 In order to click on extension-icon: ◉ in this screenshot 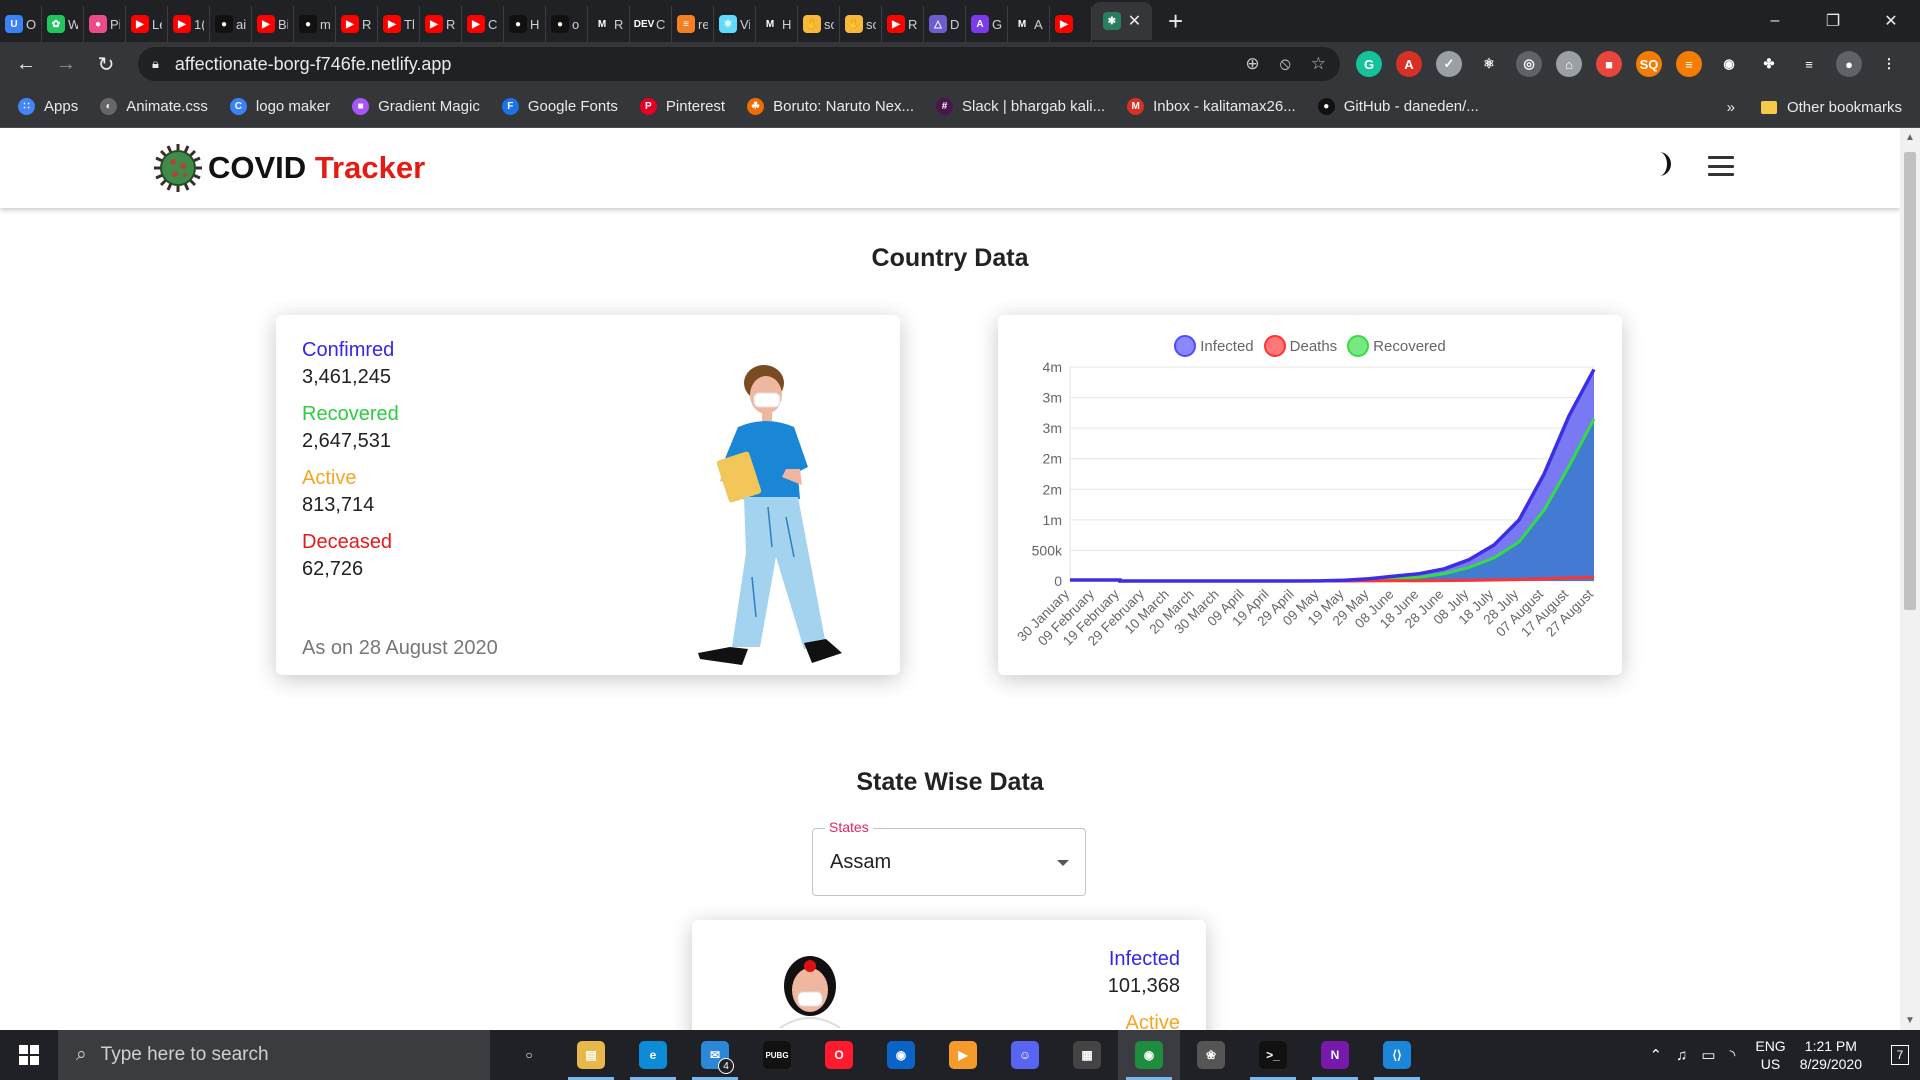, I will do `click(1729, 64)`.